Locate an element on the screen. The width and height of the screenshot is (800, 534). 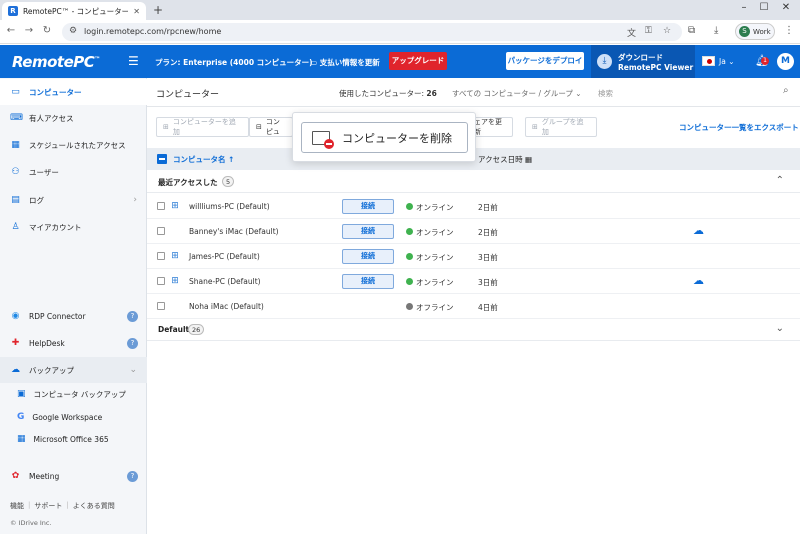
forward-icon: → is located at coordinates (29, 30).